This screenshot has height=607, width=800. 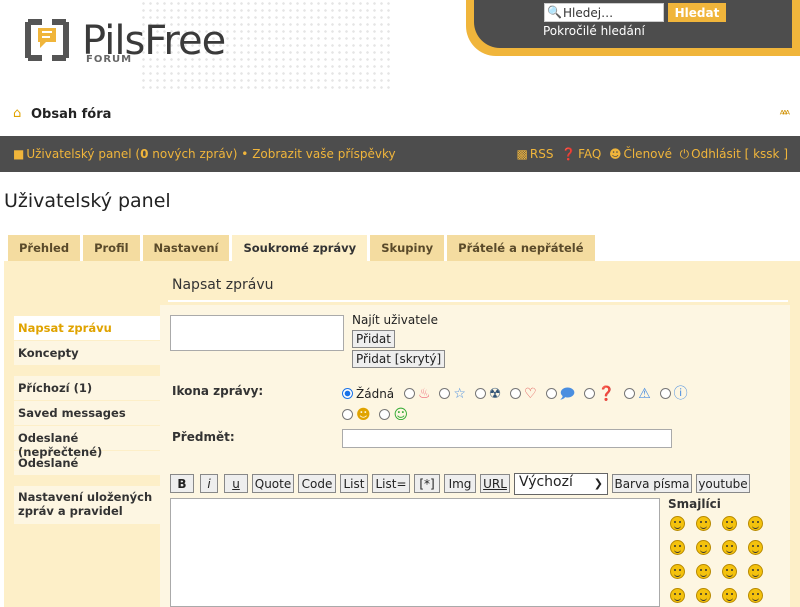 I want to click on ucp-link-suffix: nových zpráv), so click(x=193, y=154).